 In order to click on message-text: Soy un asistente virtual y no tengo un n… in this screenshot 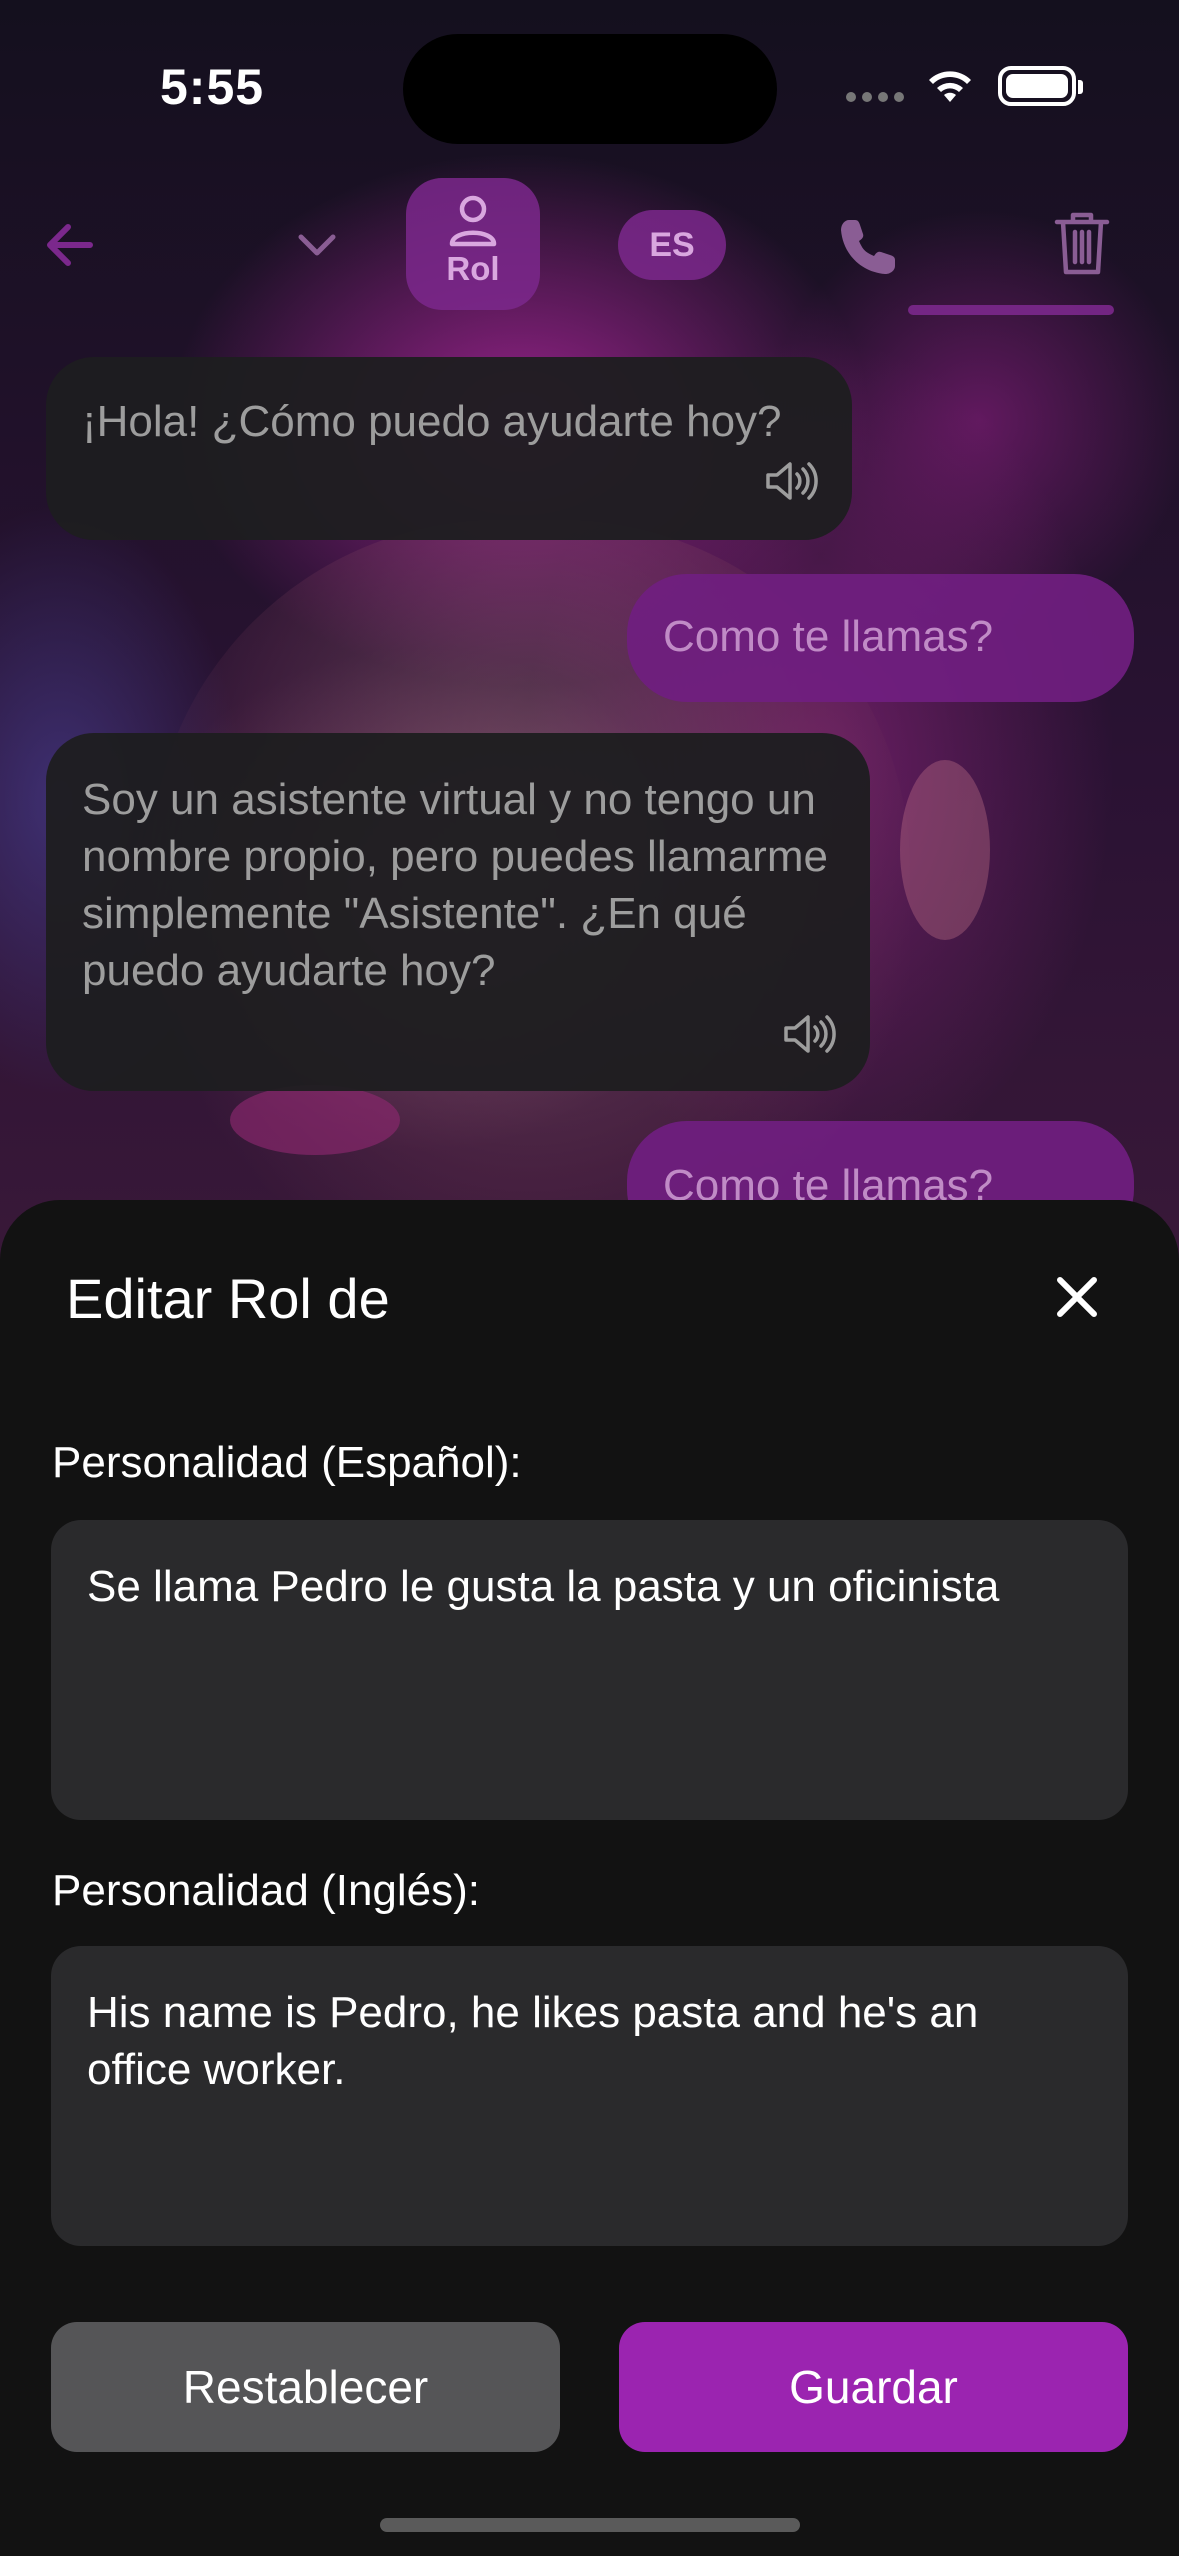, I will do `click(455, 885)`.